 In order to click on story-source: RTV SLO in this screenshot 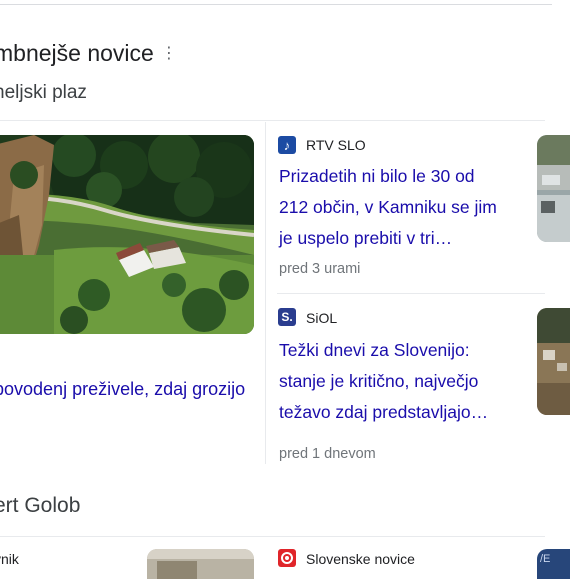, I will do `click(336, 145)`.